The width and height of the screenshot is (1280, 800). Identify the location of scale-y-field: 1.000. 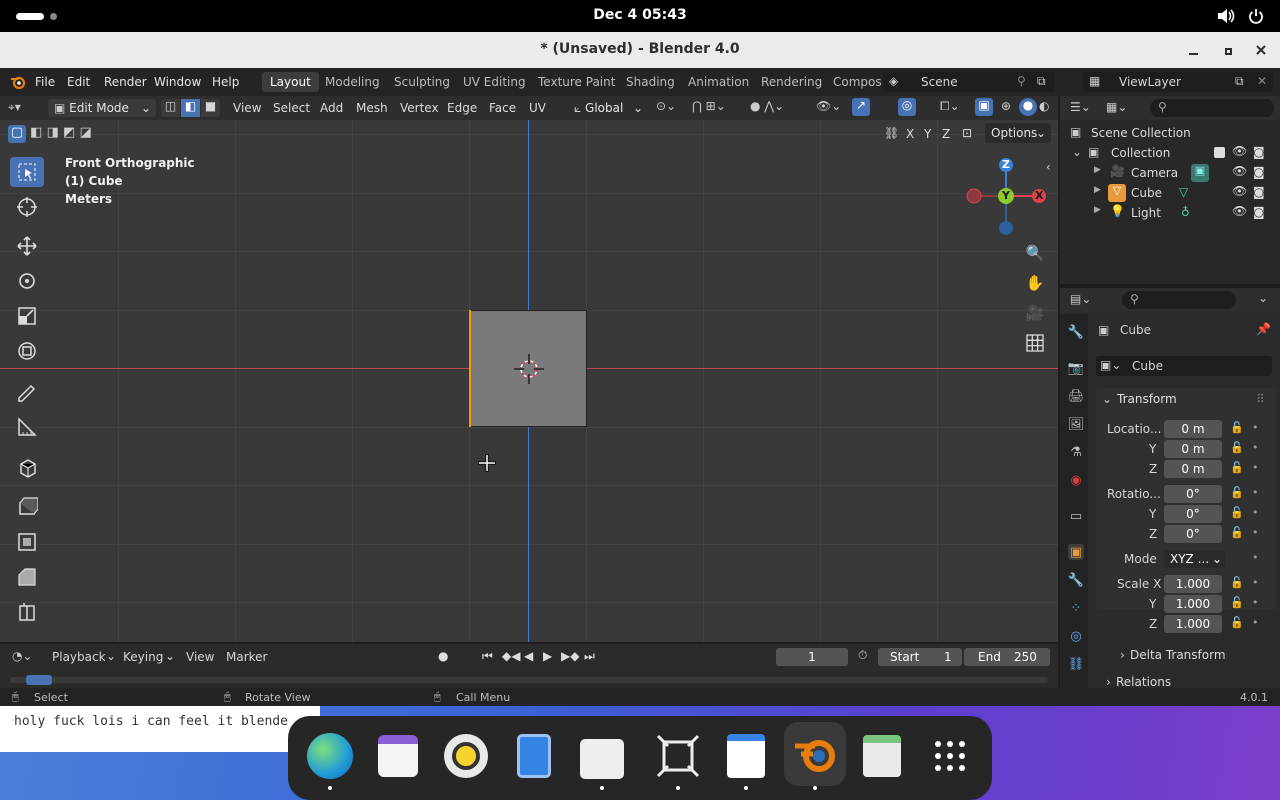
(1193, 604).